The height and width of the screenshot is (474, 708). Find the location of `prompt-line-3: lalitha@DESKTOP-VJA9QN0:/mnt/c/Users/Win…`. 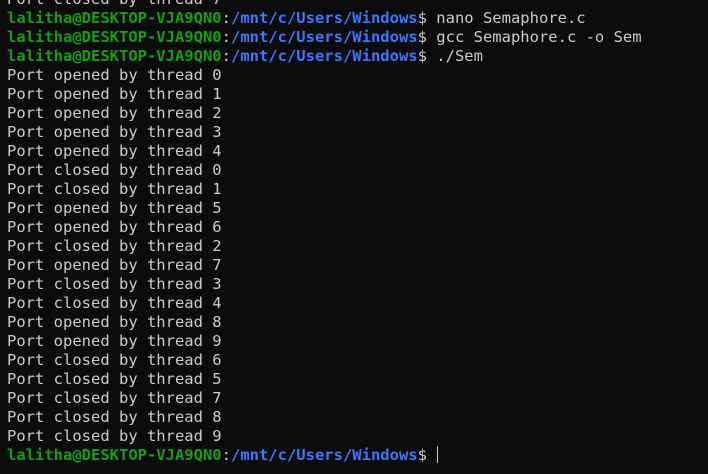

prompt-line-3: lalitha@DESKTOP-VJA9QN0:/mnt/c/Users/Win… is located at coordinates (324, 56).